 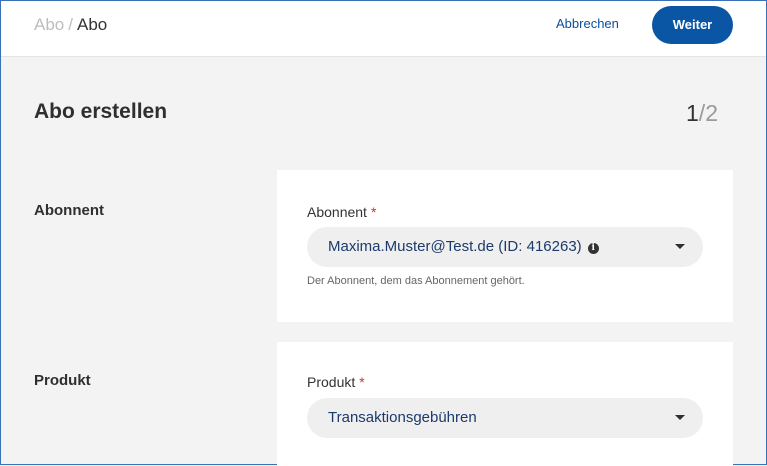 What do you see at coordinates (587, 23) in the screenshot?
I see `cancel-button: Abbrechen` at bounding box center [587, 23].